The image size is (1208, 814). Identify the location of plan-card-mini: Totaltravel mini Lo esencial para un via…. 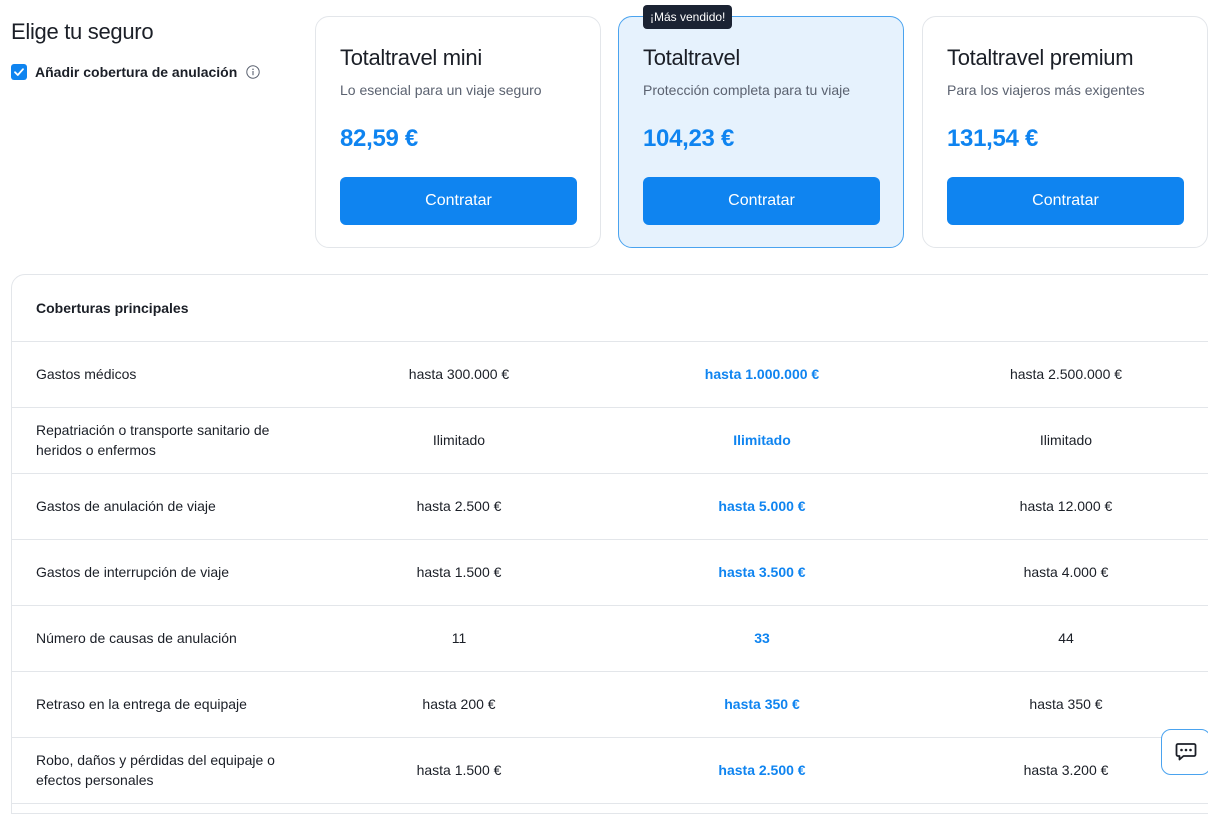
(458, 132).